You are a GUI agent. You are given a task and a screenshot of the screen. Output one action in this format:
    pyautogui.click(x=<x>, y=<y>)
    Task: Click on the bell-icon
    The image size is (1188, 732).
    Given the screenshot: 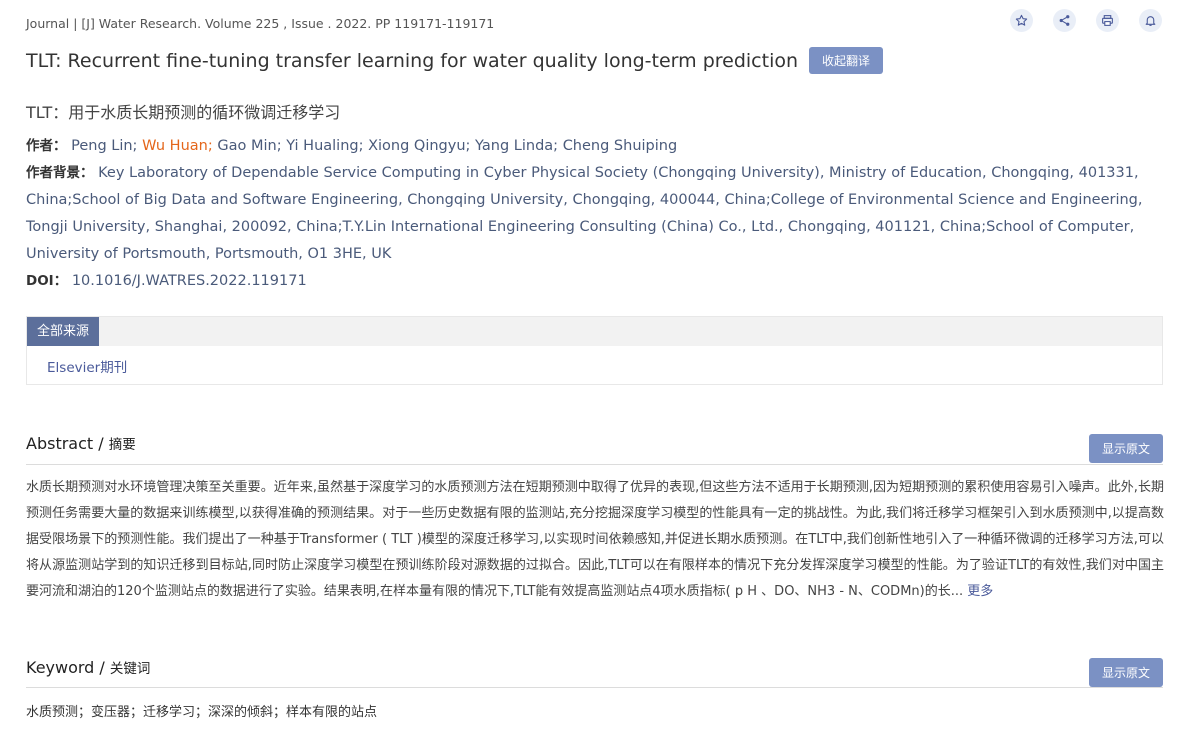 What is the action you would take?
    pyautogui.click(x=1150, y=21)
    